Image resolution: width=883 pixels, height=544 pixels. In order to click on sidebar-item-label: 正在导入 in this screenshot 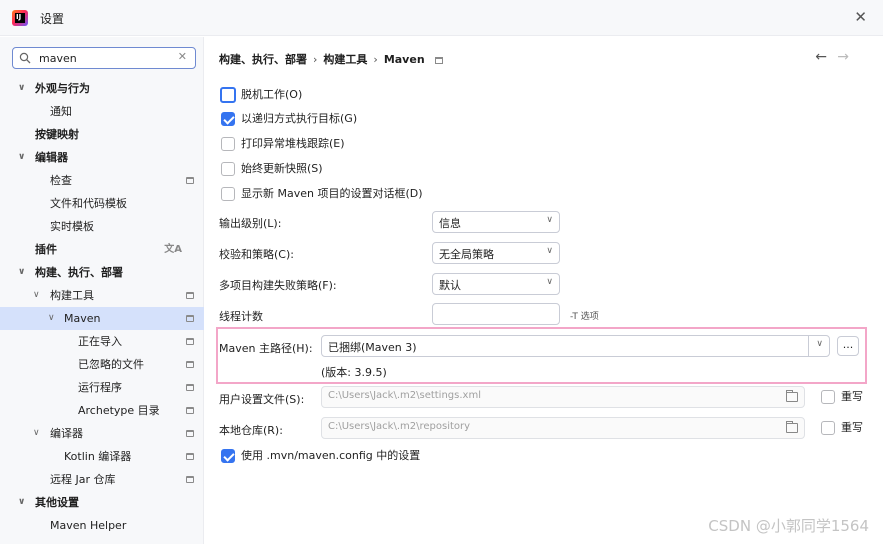, I will do `click(100, 341)`.